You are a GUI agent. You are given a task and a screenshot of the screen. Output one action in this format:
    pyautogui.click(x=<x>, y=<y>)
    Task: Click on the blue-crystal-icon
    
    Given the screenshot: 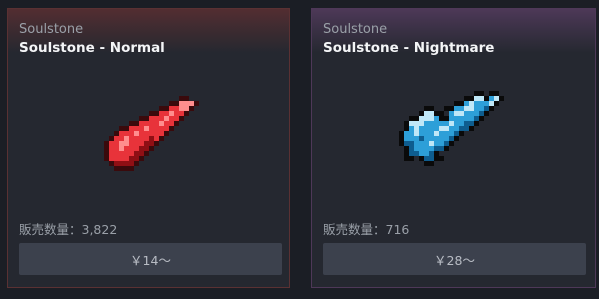 What is the action you would take?
    pyautogui.click(x=451, y=128)
    